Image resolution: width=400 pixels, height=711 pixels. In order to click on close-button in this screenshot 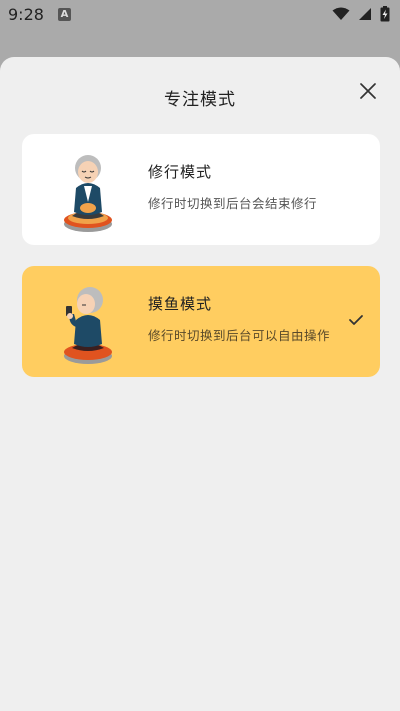, I will do `click(368, 91)`.